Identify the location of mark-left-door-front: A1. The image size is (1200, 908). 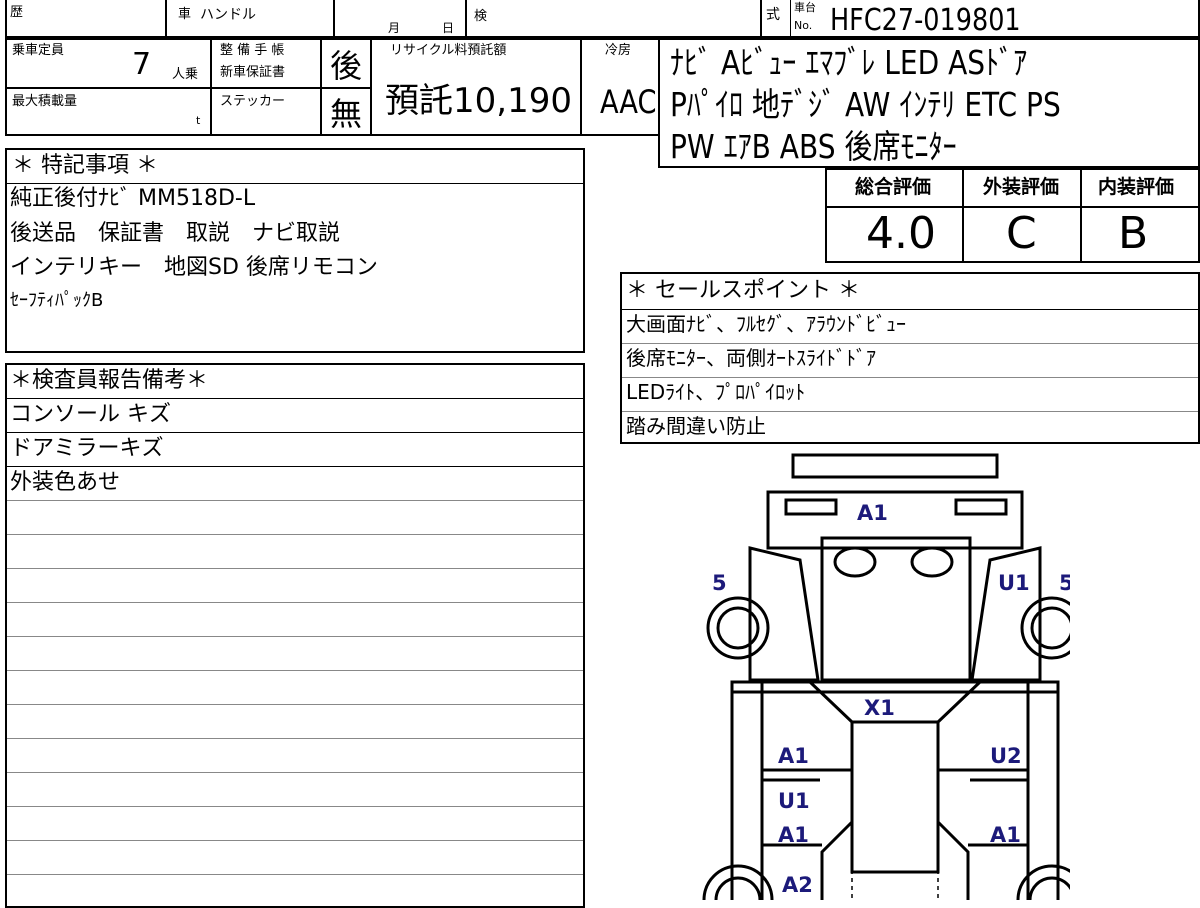
(793, 756).